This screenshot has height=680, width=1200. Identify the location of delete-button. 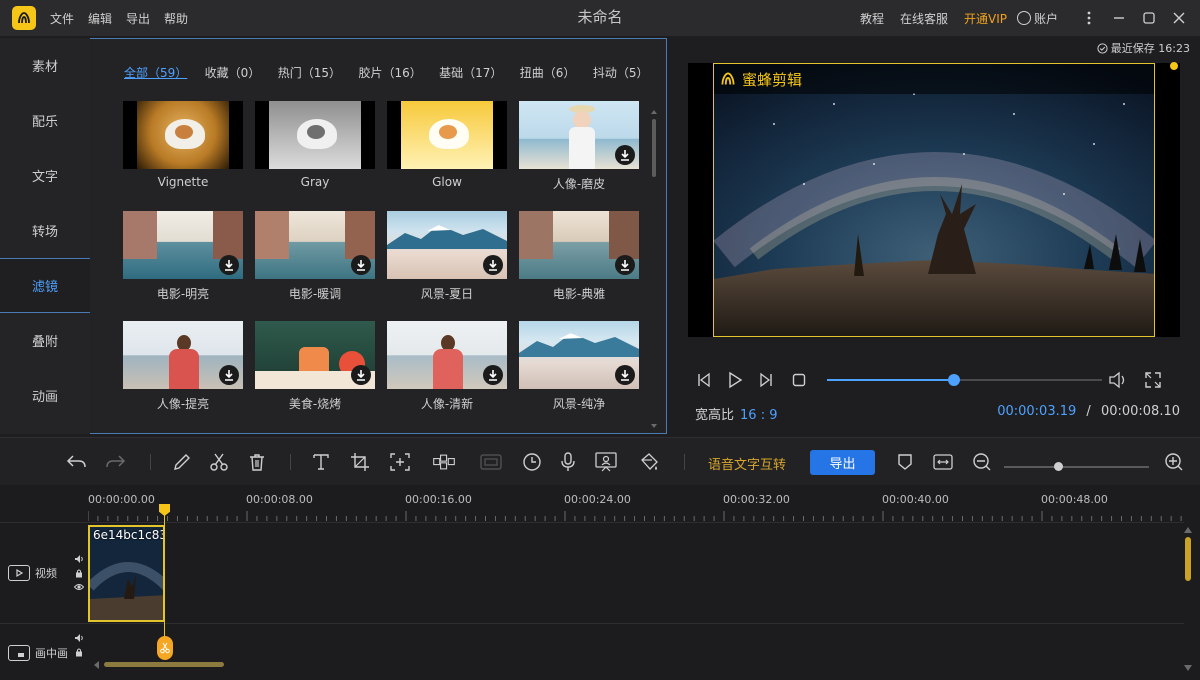
(257, 462).